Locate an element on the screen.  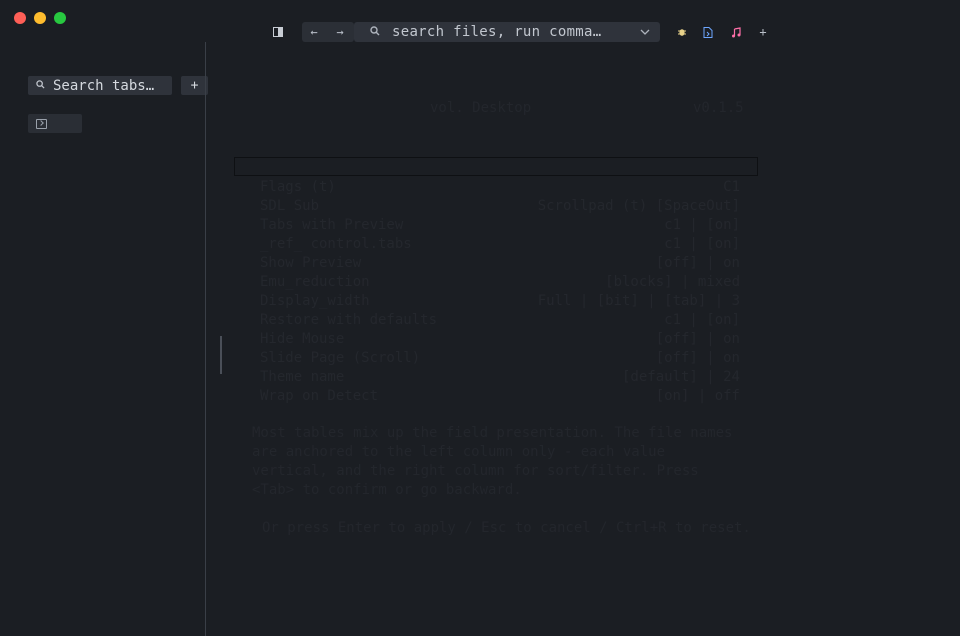
add-button: + is located at coordinates (763, 32).